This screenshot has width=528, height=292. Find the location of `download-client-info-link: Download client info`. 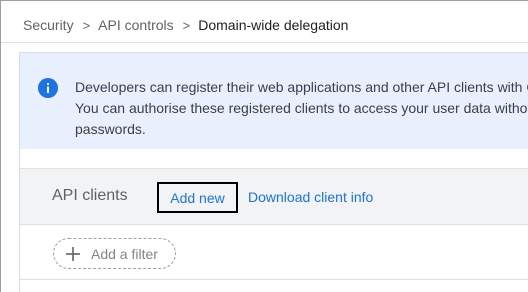

download-client-info-link: Download client info is located at coordinates (310, 197).